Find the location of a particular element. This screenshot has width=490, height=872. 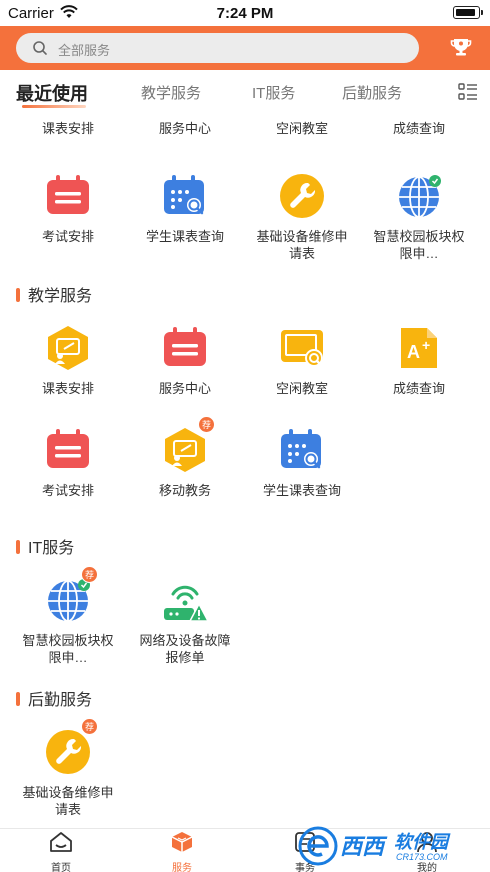

router-warning-icon is located at coordinates (185, 600).